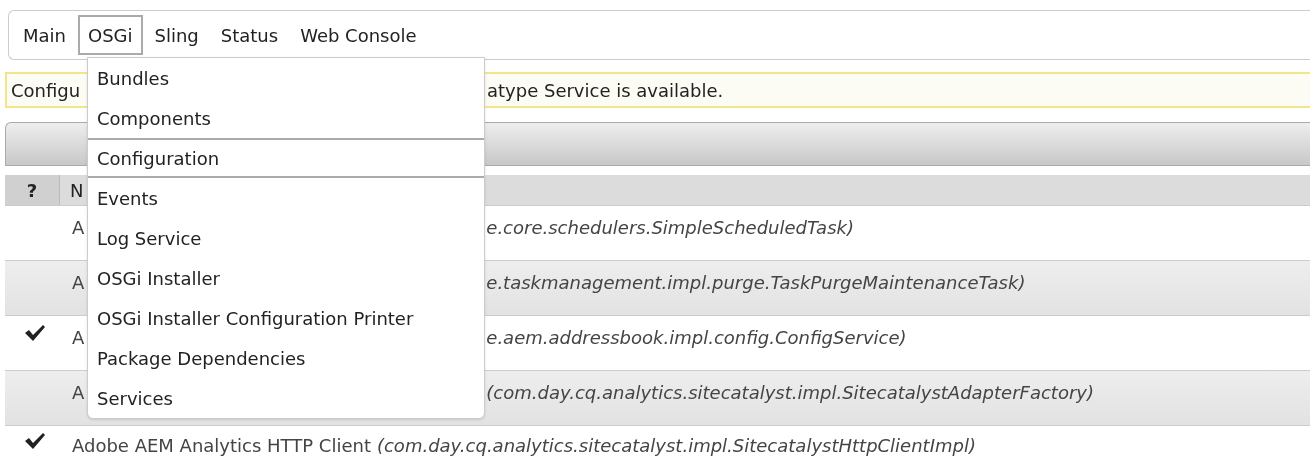 This screenshot has height=459, width=1310. What do you see at coordinates (606, 90) in the screenshot?
I see `notice-text: atype Service is available.` at bounding box center [606, 90].